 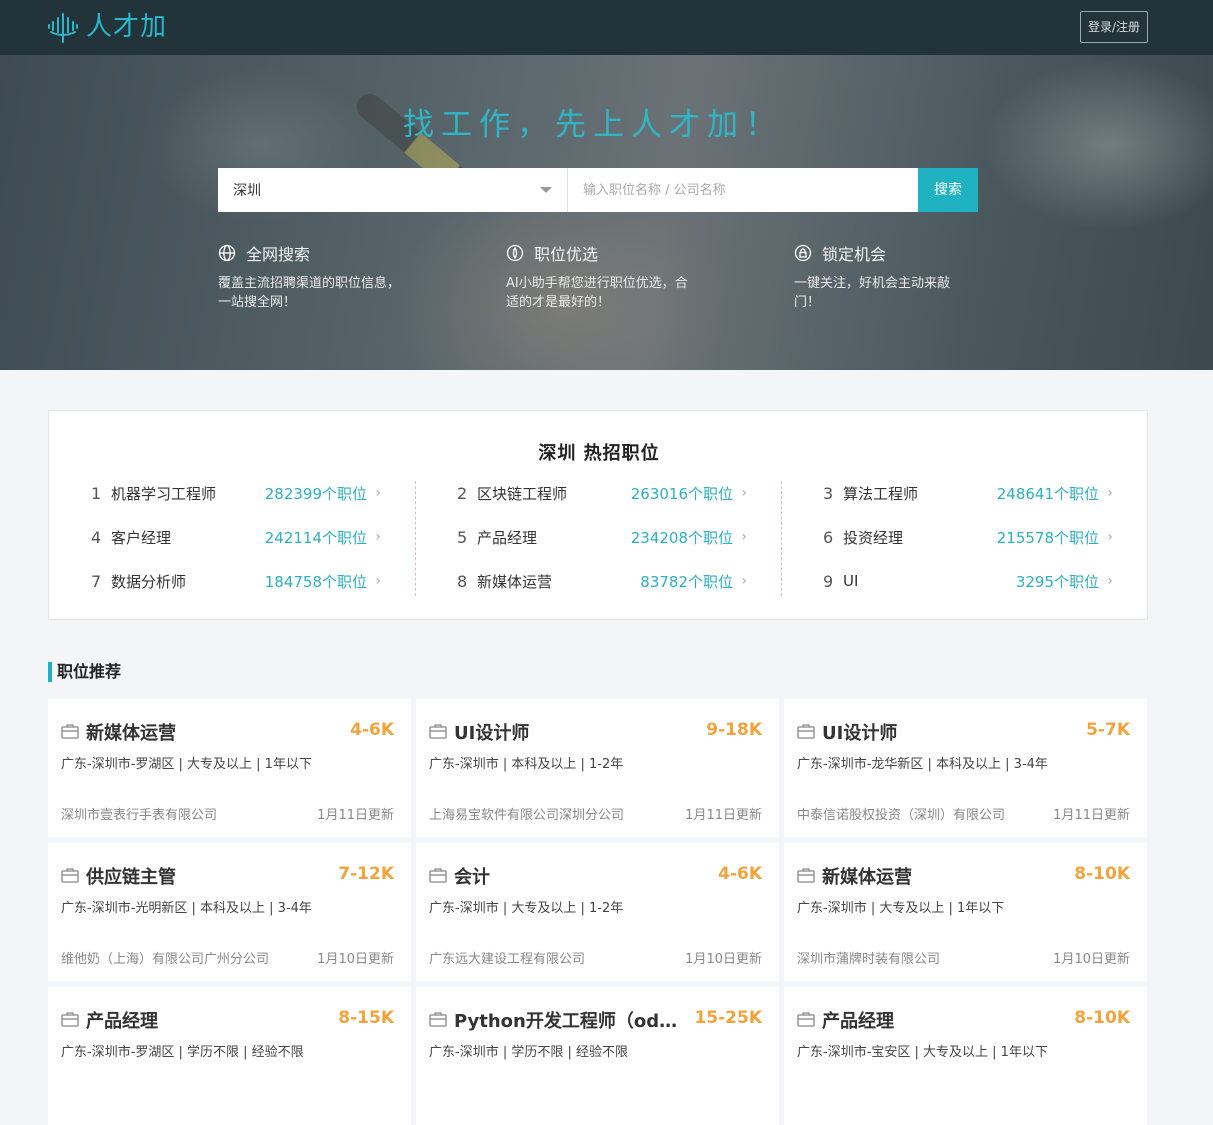 I want to click on hot-job-count: 263016个职位, so click(x=681, y=493).